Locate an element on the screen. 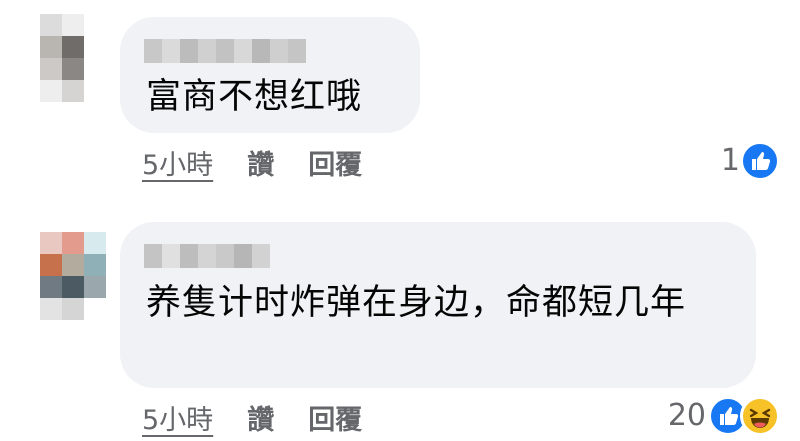 The width and height of the screenshot is (800, 441). haha-icon is located at coordinates (760, 416).